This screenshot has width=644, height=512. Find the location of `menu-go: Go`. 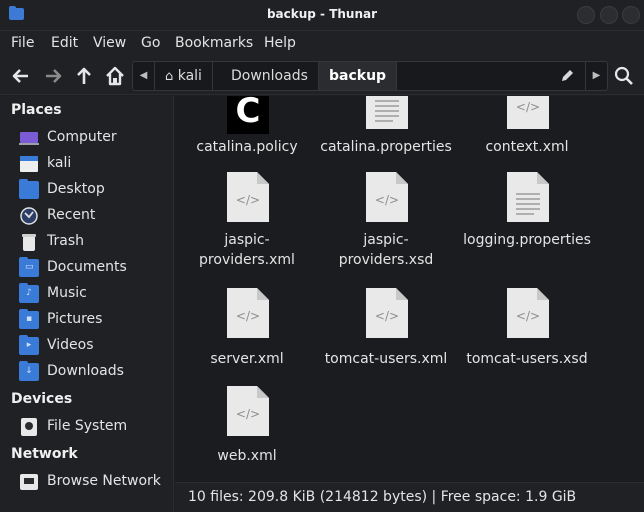

menu-go: Go is located at coordinates (150, 43).